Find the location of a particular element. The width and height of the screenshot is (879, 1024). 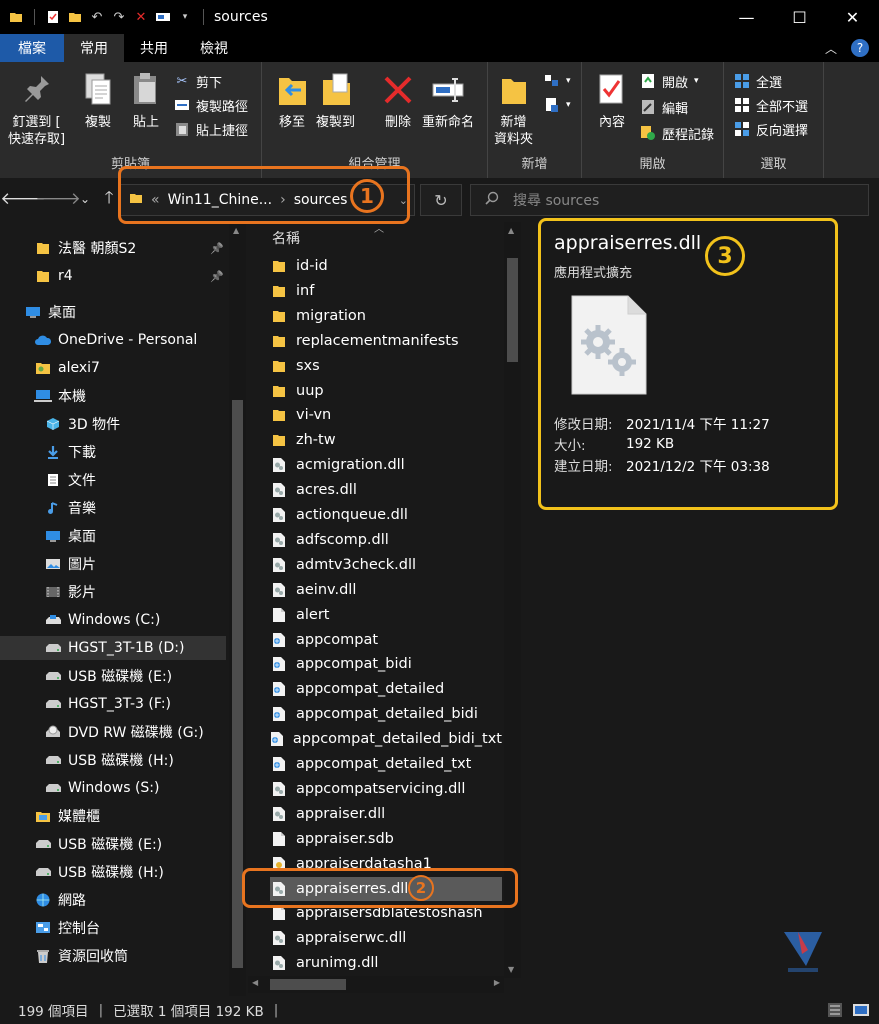

nav-item: 法醫 朝顏S2 📌 is located at coordinates (129, 248).